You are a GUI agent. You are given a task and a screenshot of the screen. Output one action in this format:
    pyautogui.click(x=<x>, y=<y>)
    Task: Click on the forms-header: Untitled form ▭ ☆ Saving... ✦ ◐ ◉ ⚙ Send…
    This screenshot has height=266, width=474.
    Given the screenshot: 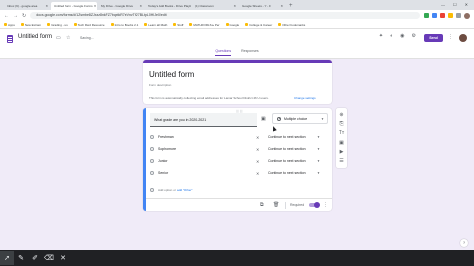 What is the action you would take?
    pyautogui.click(x=237, y=44)
    